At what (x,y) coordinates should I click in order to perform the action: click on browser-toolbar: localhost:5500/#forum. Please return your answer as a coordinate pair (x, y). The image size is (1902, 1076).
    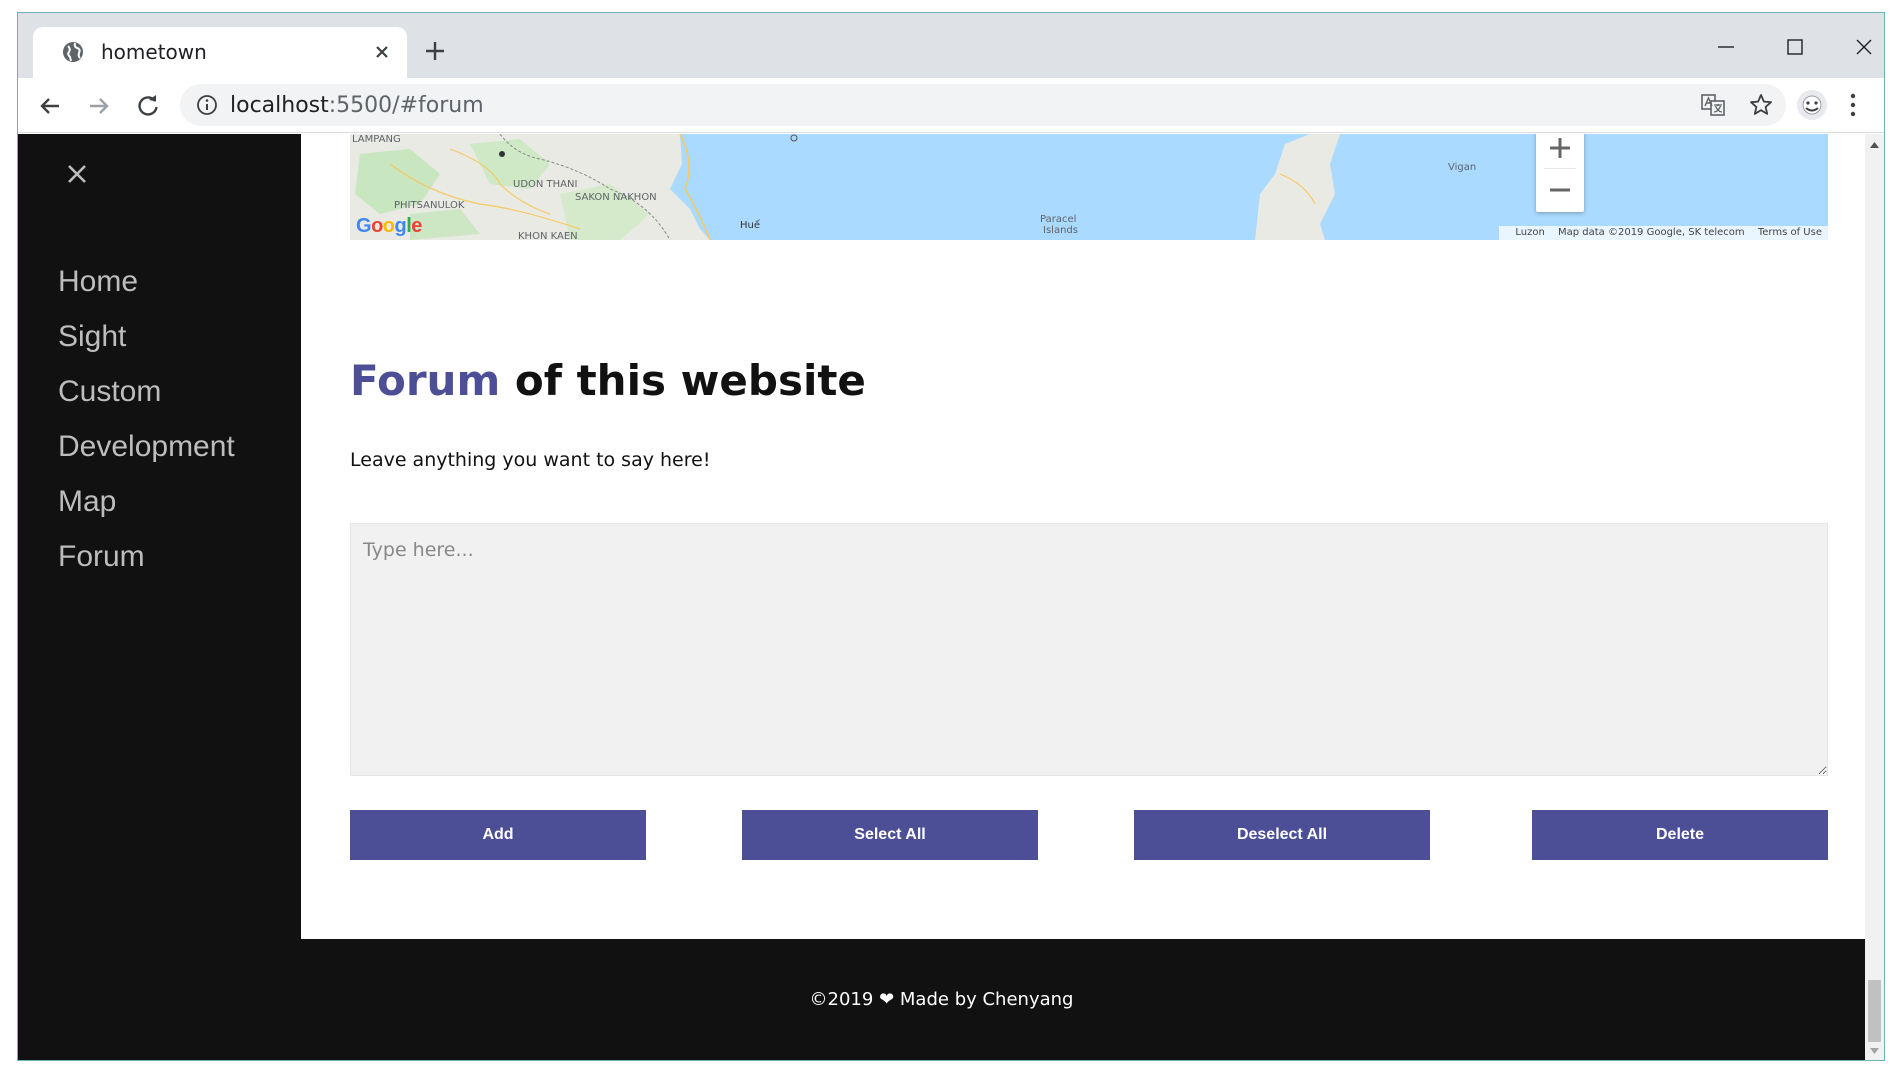
    Looking at the image, I should click on (951, 105).